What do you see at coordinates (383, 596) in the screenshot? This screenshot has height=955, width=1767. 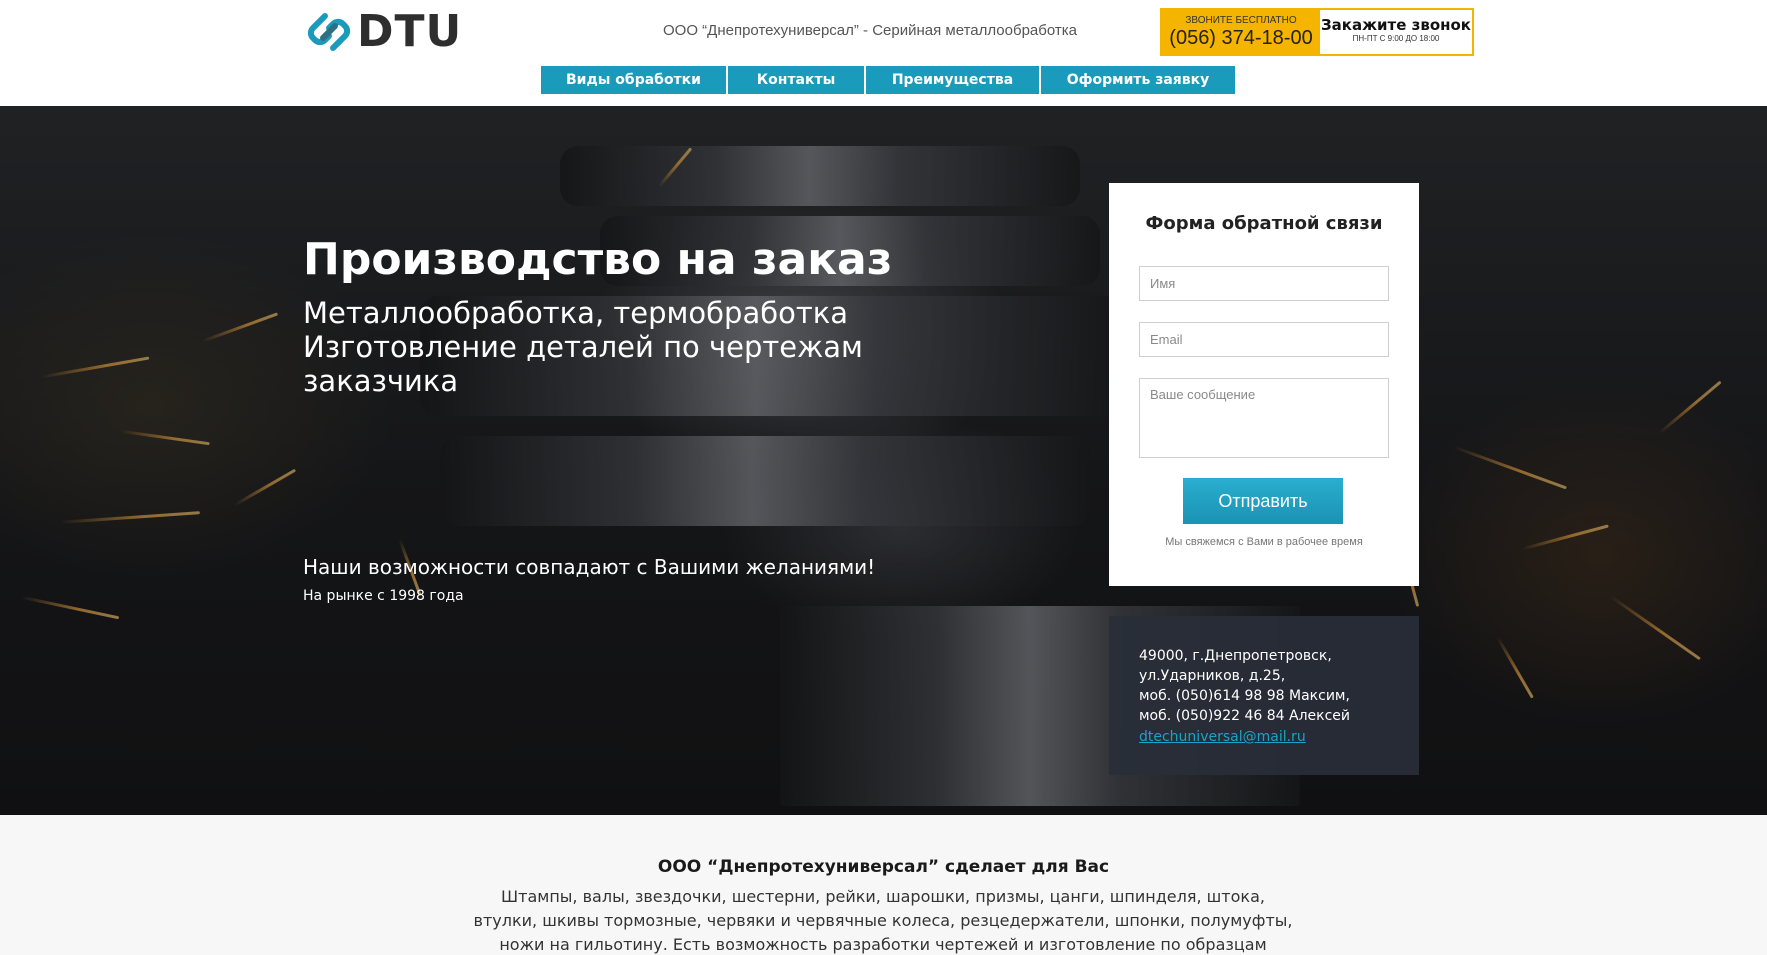 I see `hero-since: На рынке с 1998 года` at bounding box center [383, 596].